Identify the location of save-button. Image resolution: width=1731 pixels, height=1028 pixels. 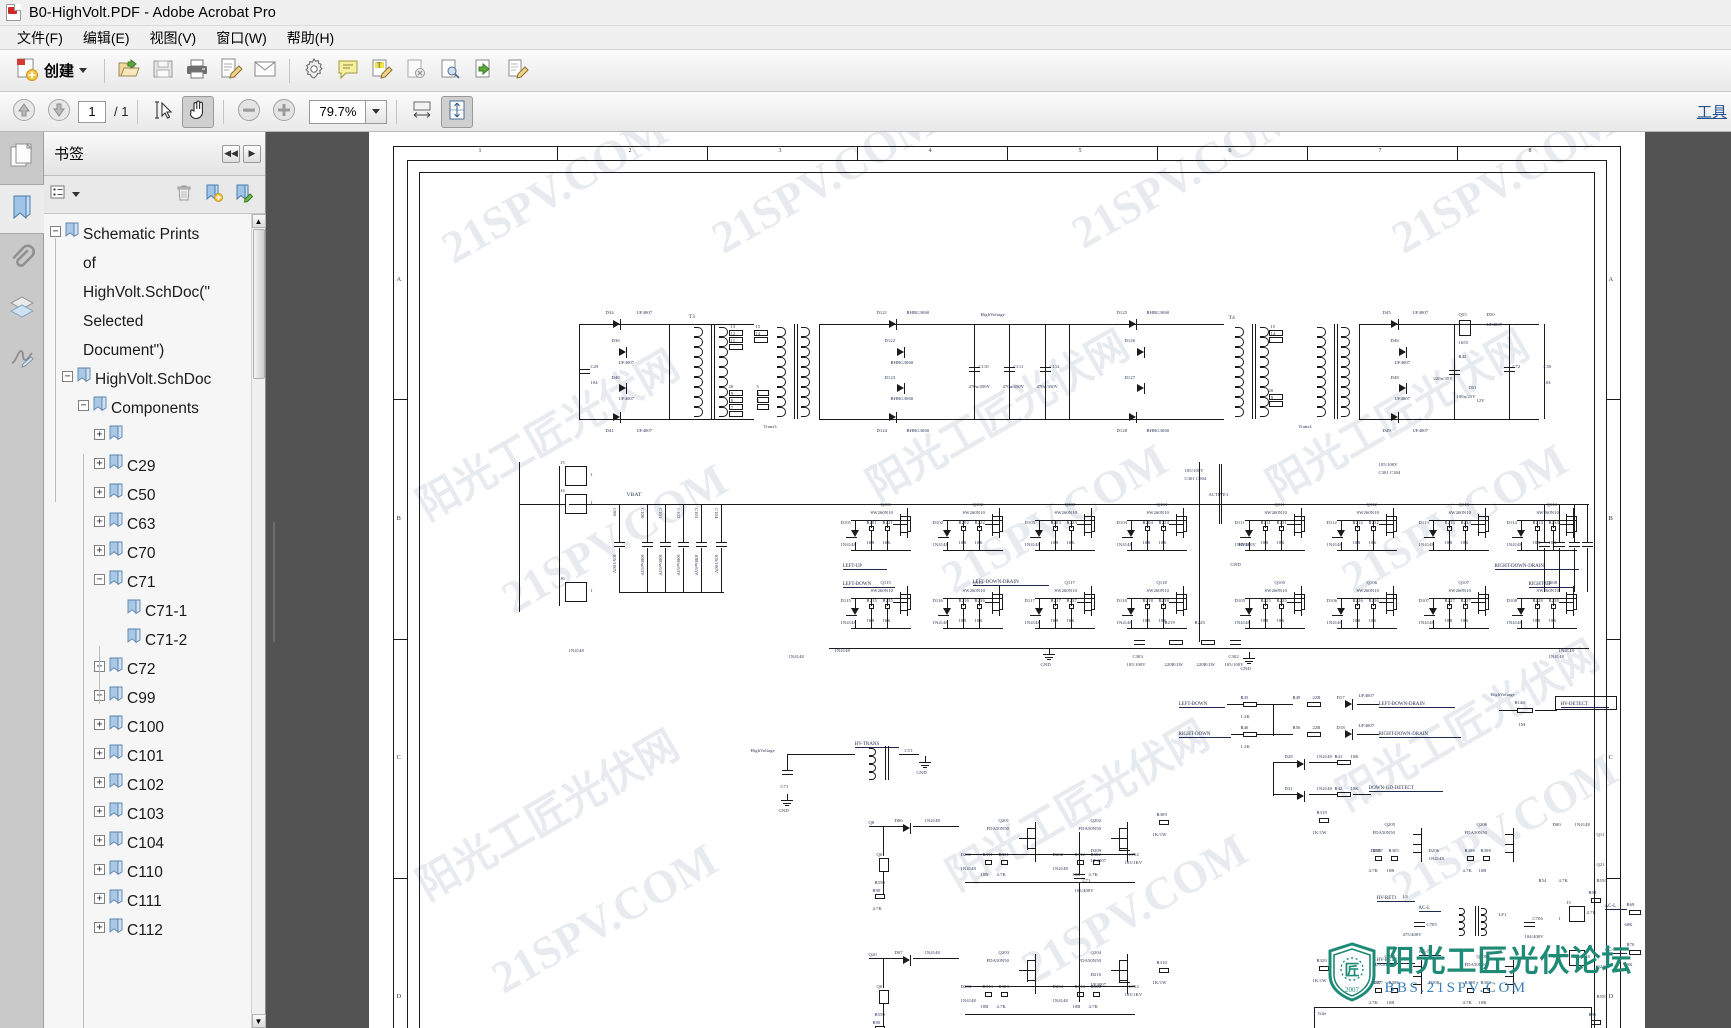
(163, 71).